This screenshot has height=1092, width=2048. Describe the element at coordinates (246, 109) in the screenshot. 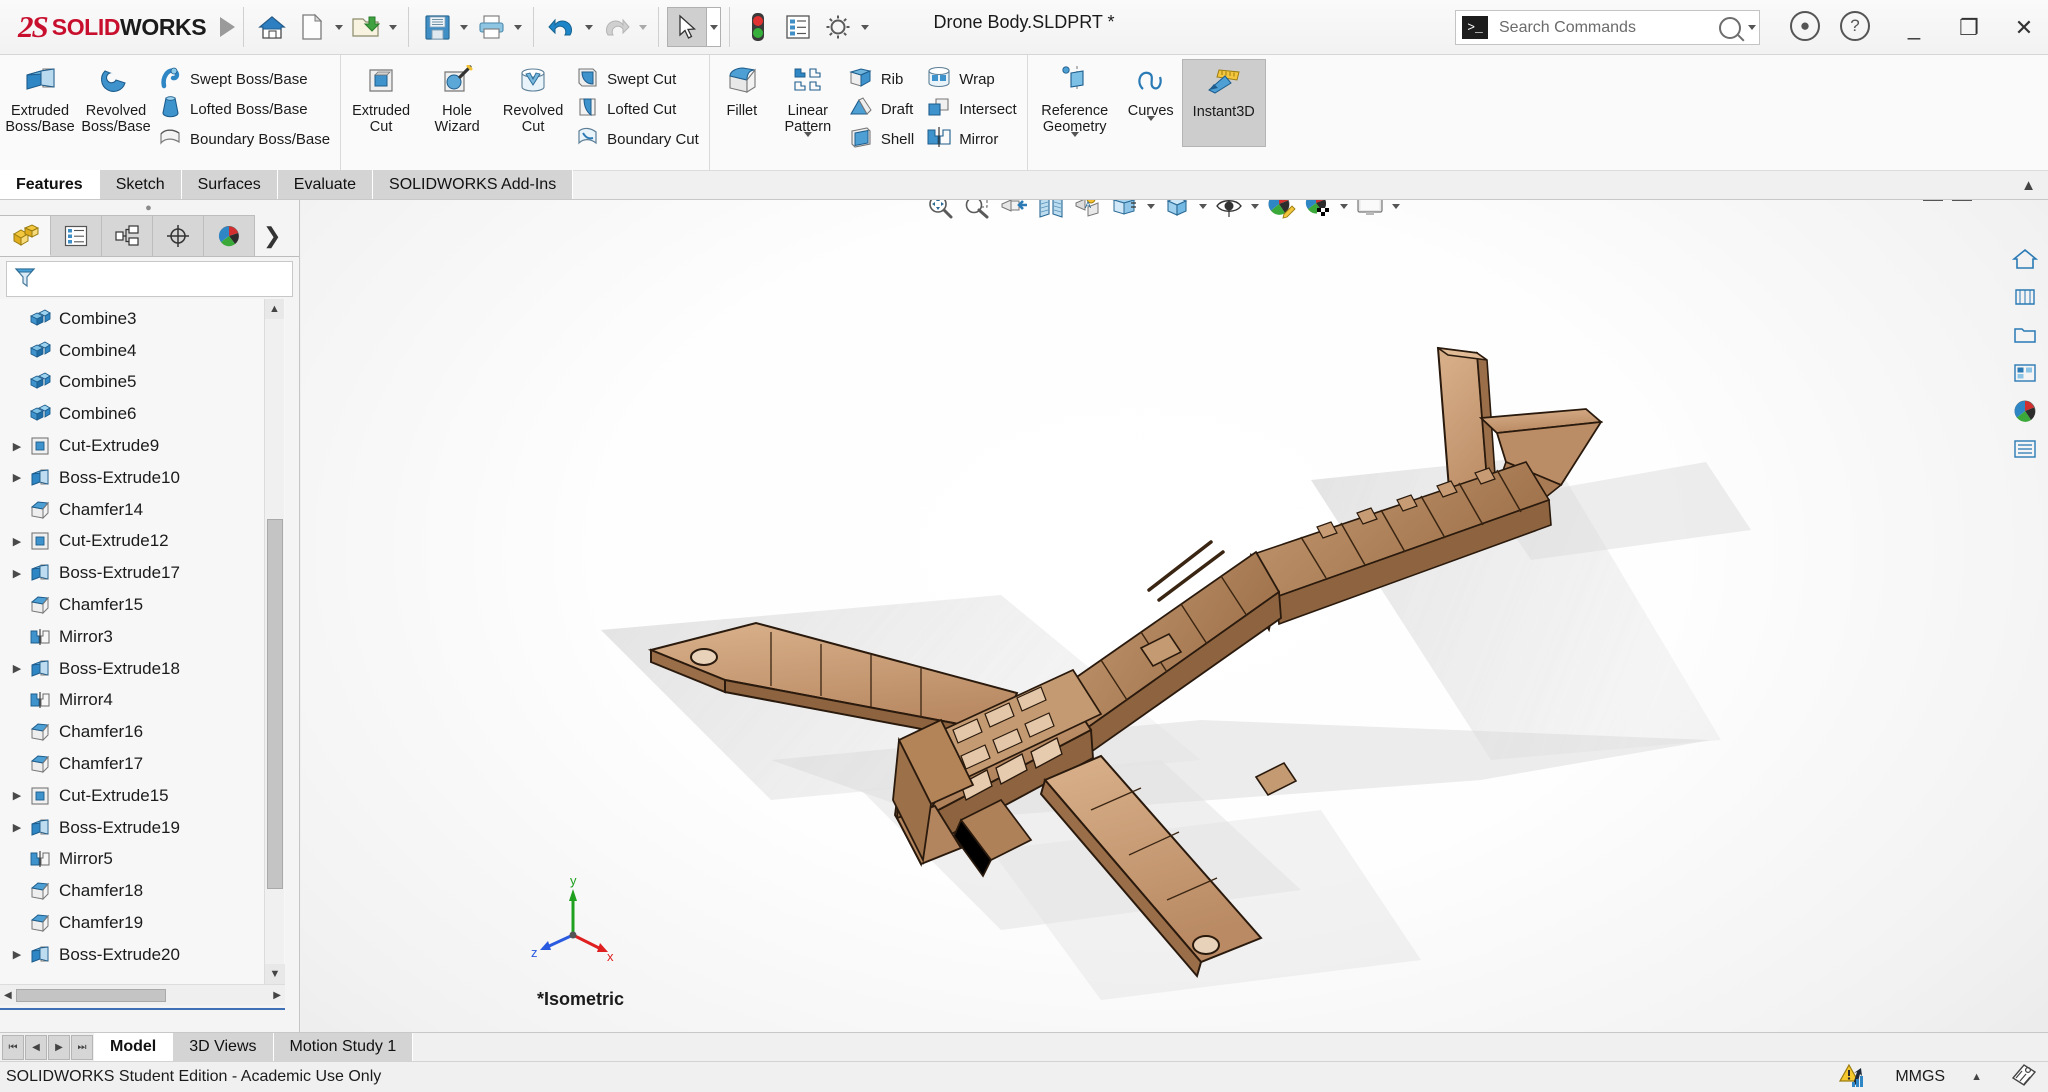

I see `lofted-boss-base-button: Lofted Boss/Base` at that location.